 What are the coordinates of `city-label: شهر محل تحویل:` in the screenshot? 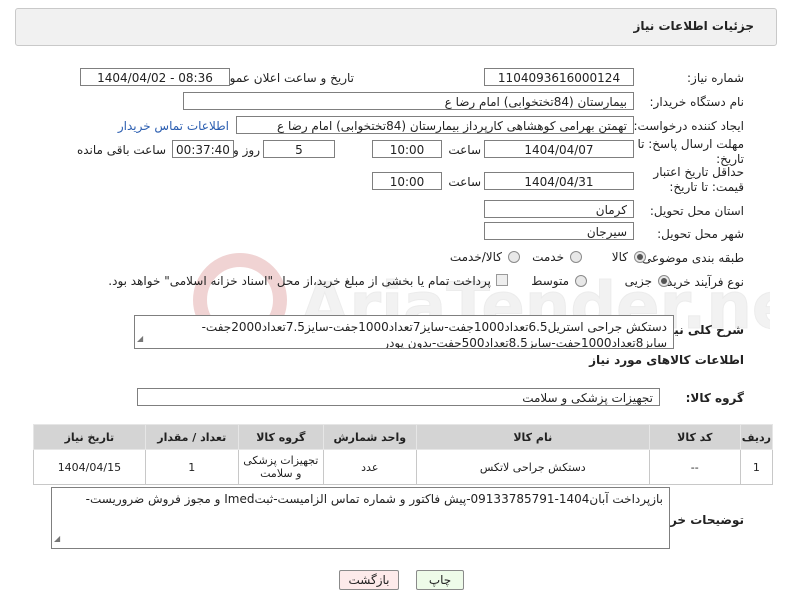 It's located at (700, 234).